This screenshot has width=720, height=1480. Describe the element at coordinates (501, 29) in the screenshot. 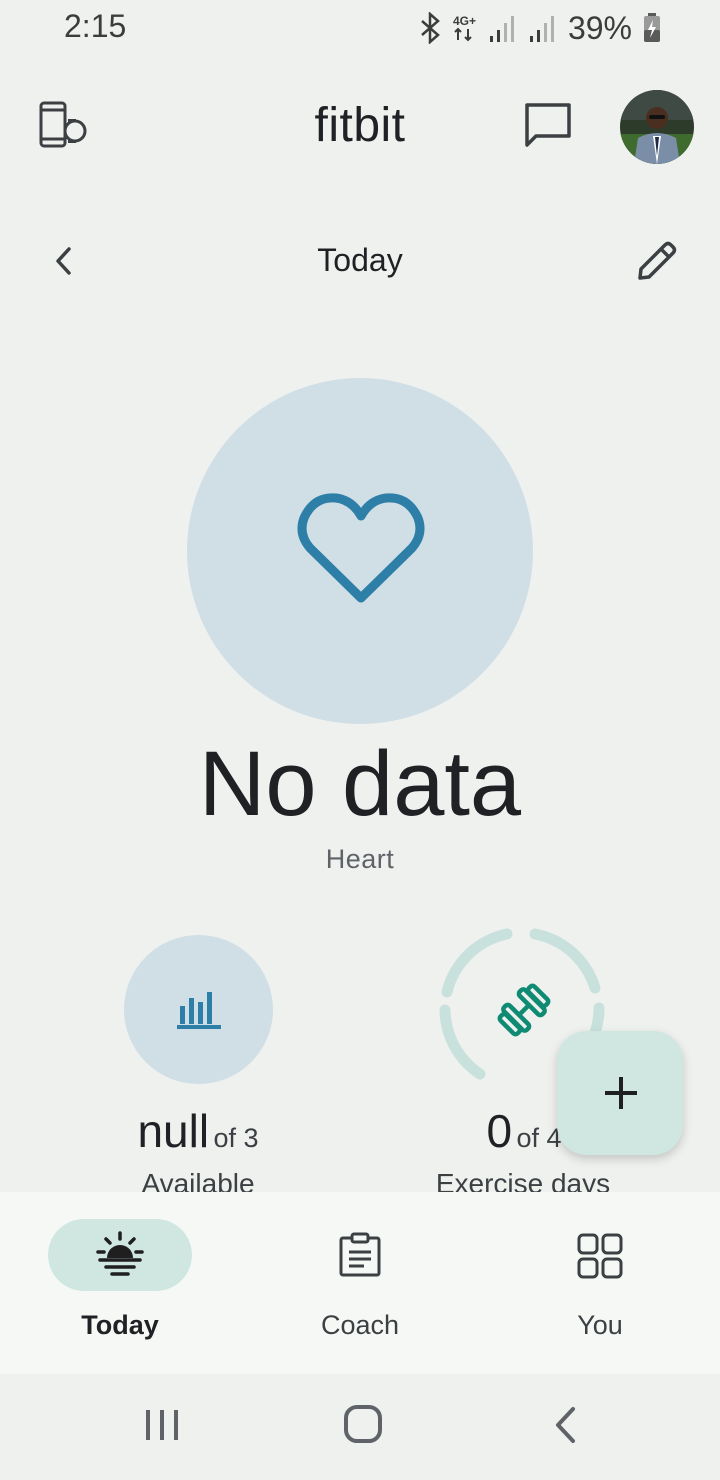

I see `signal-icon` at that location.